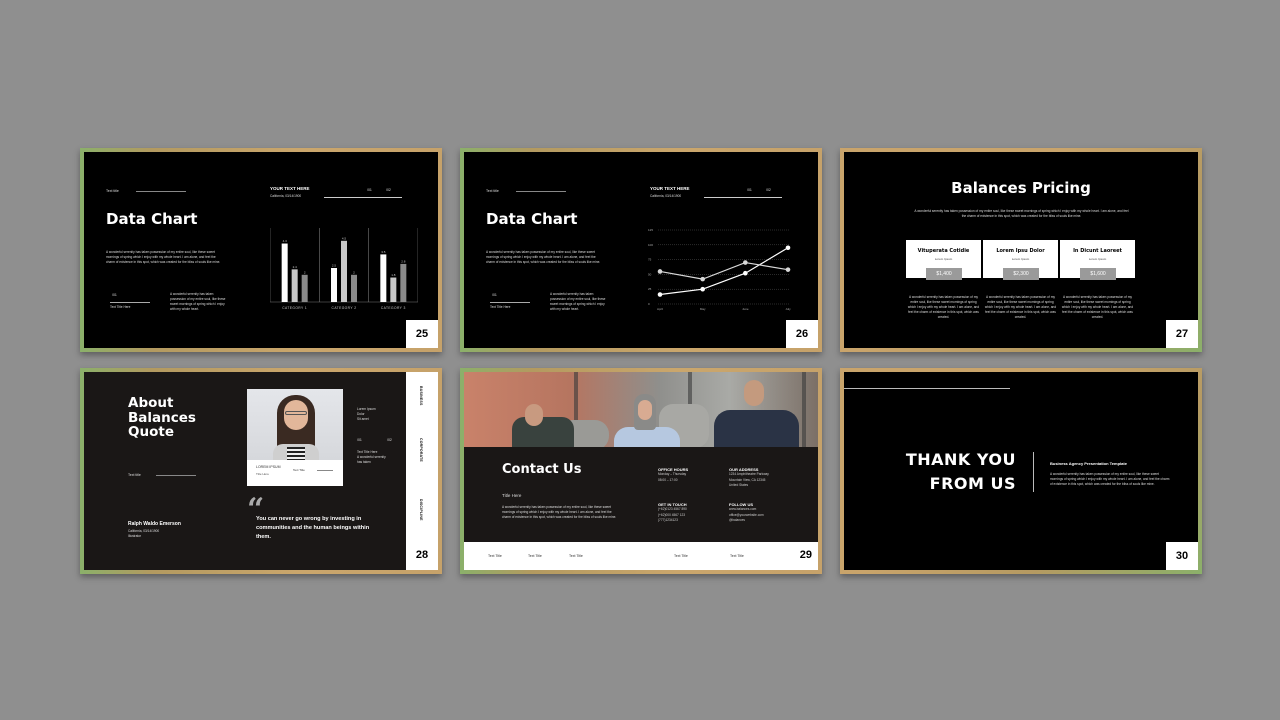 This screenshot has height=720, width=1280. Describe the element at coordinates (668, 479) in the screenshot. I see `office-hours-line: 08:00 – 17:00` at that location.